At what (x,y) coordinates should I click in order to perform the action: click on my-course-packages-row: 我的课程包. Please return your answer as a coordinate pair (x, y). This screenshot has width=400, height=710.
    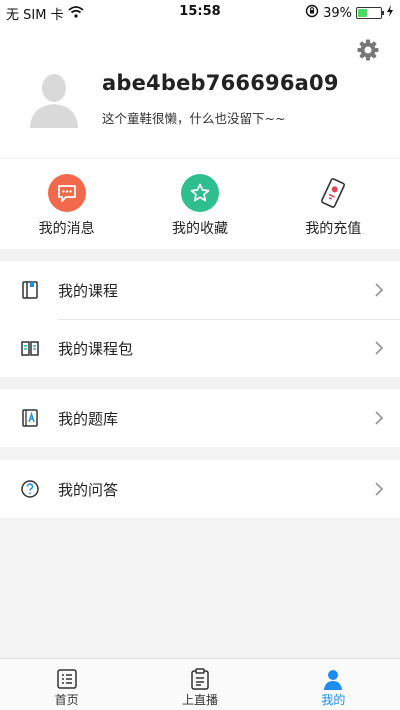
    Looking at the image, I should click on (200, 348).